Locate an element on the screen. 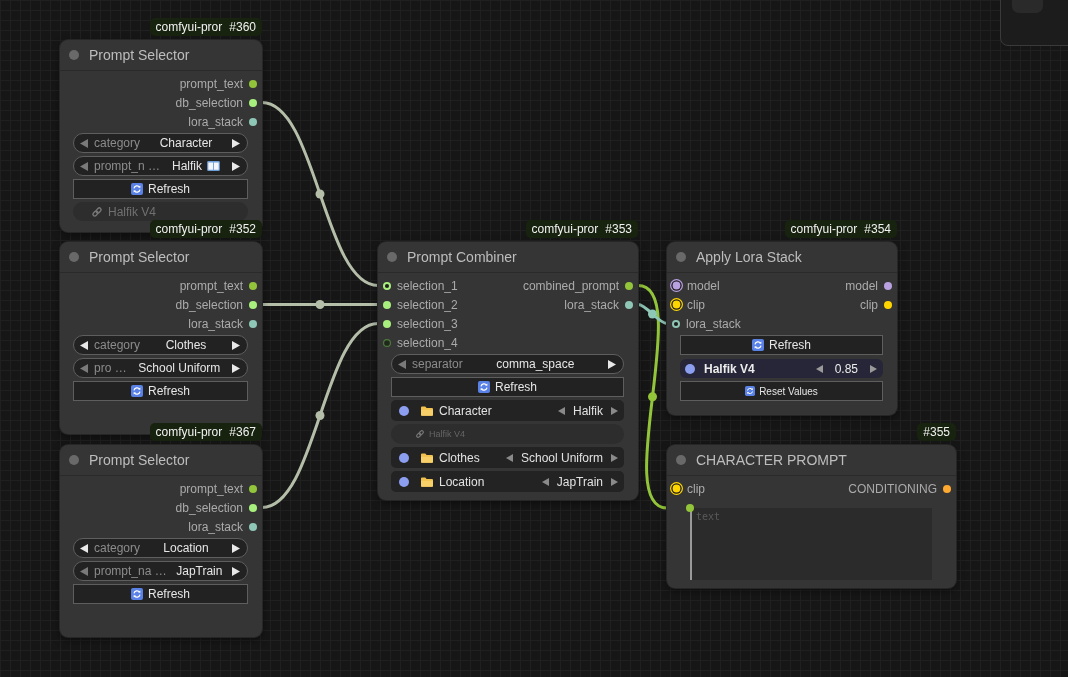 This screenshot has height=677, width=1068. combo-widget: separator comma_space is located at coordinates (507, 364).